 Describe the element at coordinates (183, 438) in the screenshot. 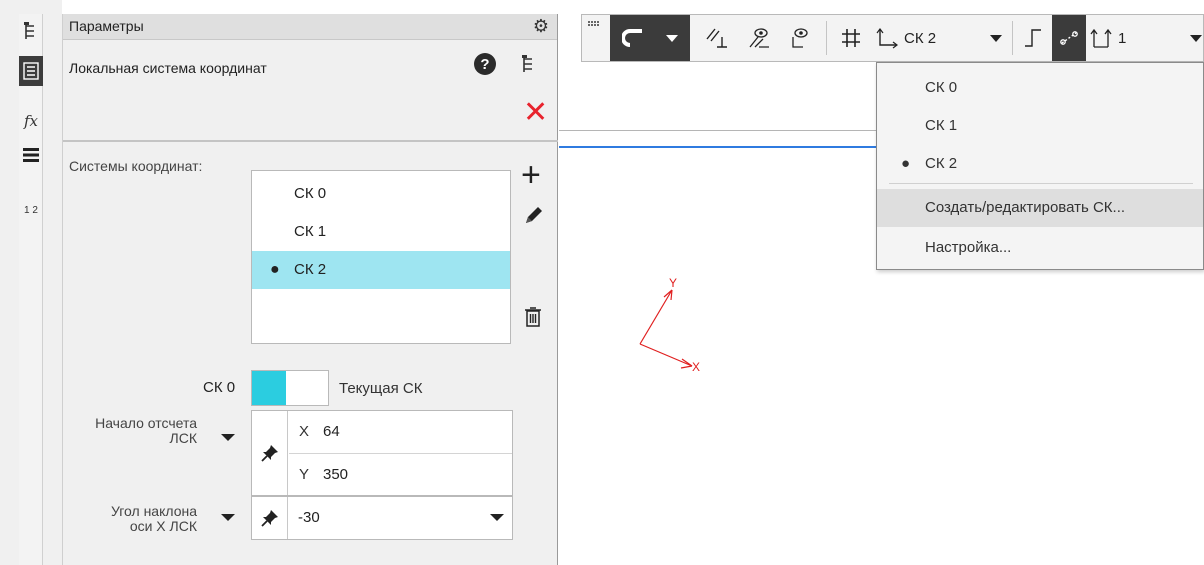

I see `origin-label-line2: ЛСК` at that location.